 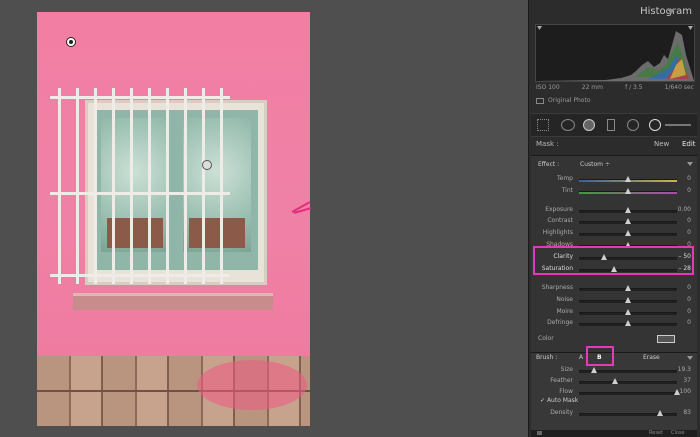 What do you see at coordinates (614, 312) in the screenshot?
I see `slider-row-moire: Moire 0` at bounding box center [614, 312].